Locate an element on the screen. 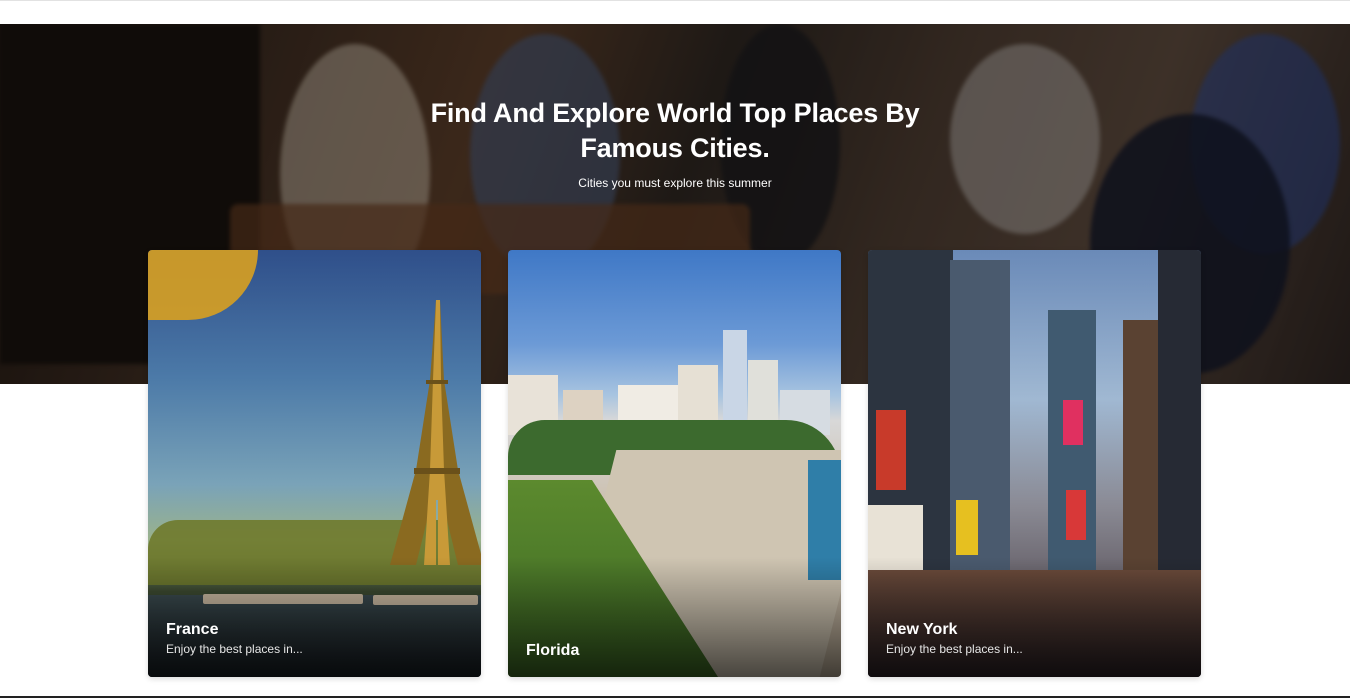 The height and width of the screenshot is (698, 1350). skyscraper is located at coordinates (1143, 445).